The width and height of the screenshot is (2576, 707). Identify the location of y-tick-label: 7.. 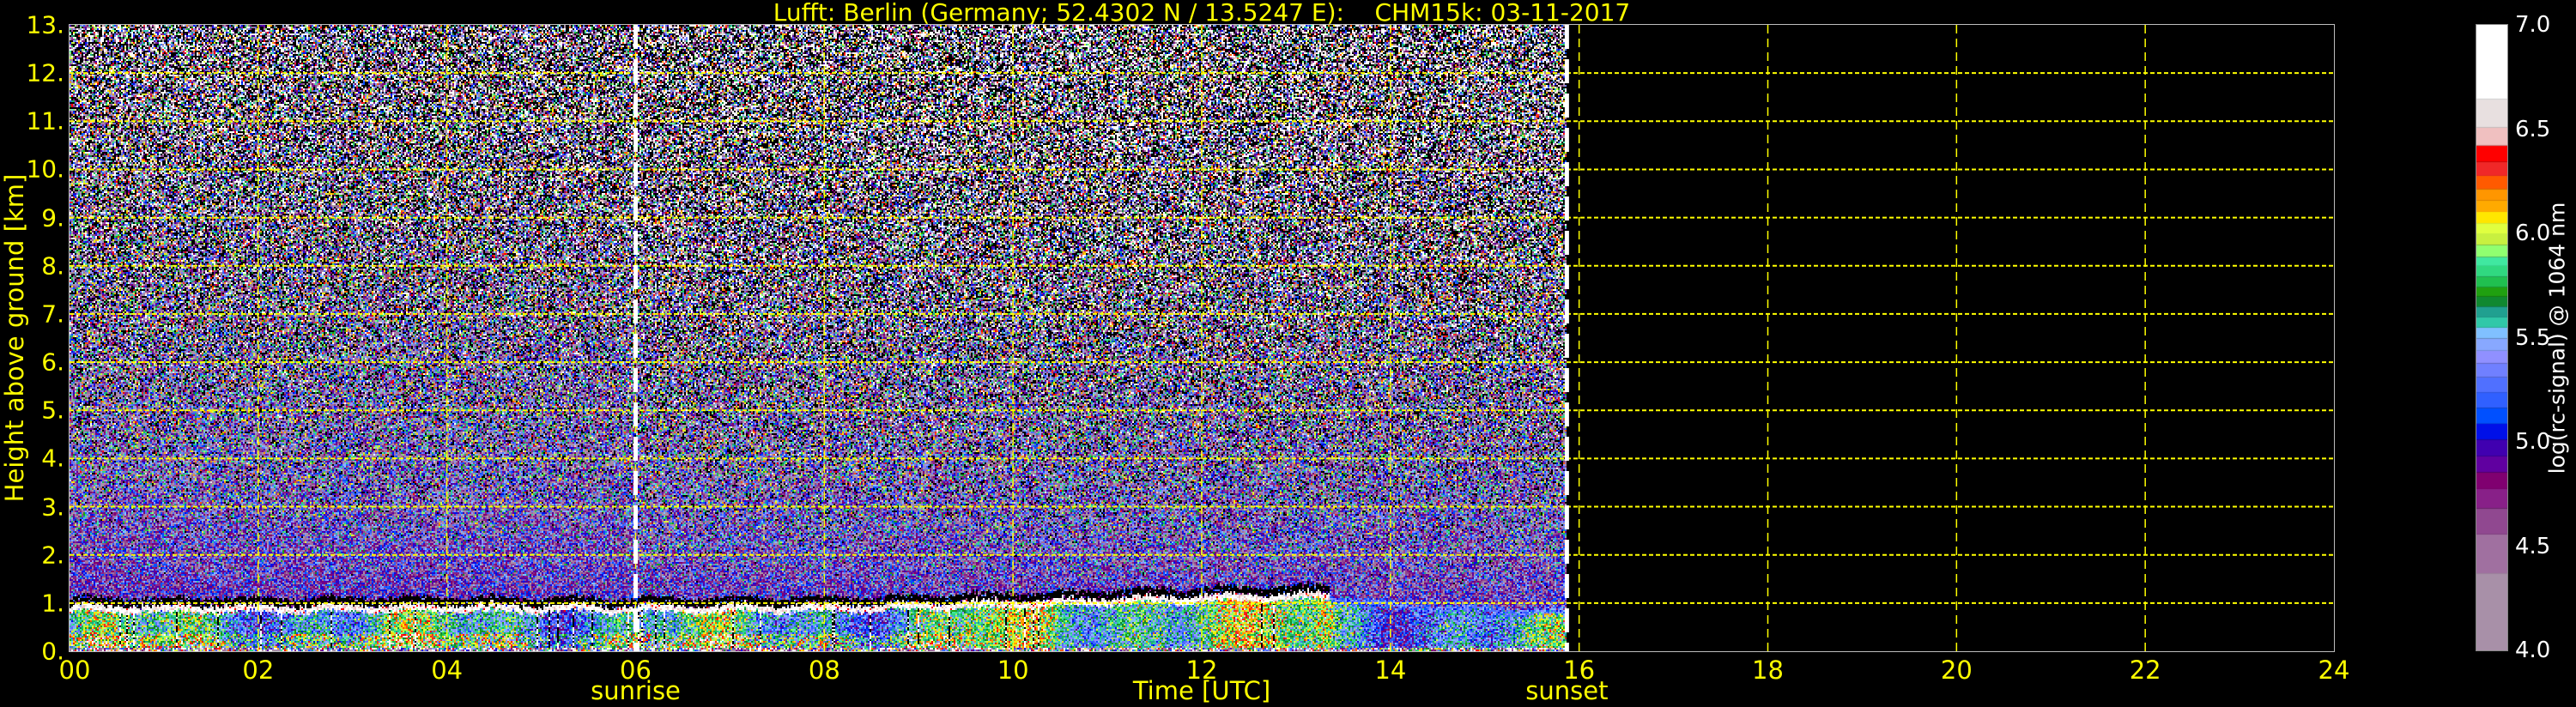
(52, 314).